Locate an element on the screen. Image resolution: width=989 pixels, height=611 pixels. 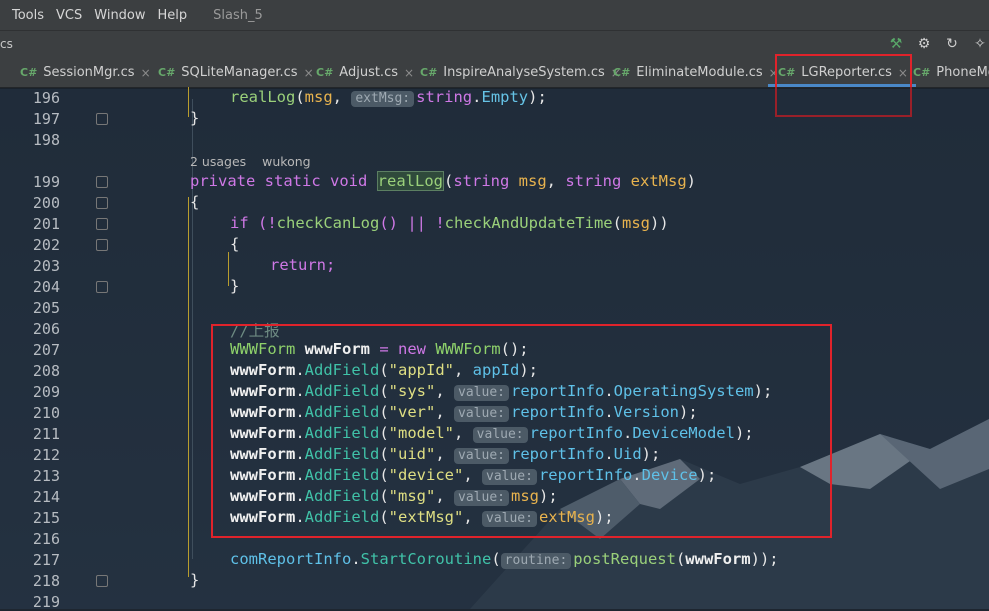
usages-link: 2 usages is located at coordinates (218, 161).